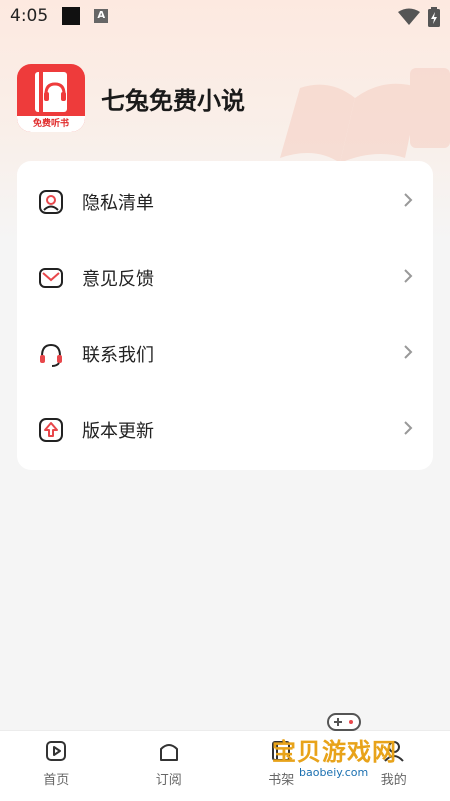 This screenshot has width=450, height=801. Describe the element at coordinates (169, 751) in the screenshot. I see `home-icon` at that location.